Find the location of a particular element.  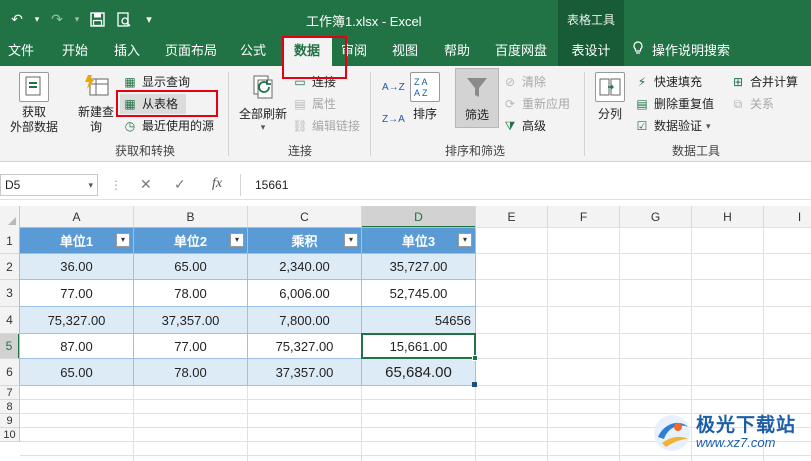

row-header-6: 6 is located at coordinates (10, 372).